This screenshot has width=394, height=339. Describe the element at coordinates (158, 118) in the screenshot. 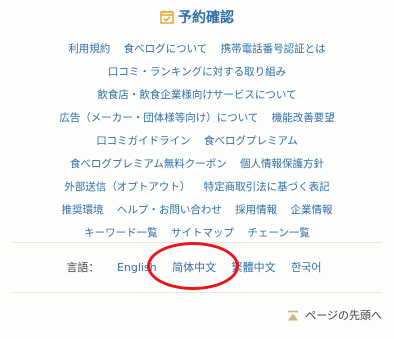

I see `link-advertising: 広告（メーカー・団体様等向け）について` at that location.